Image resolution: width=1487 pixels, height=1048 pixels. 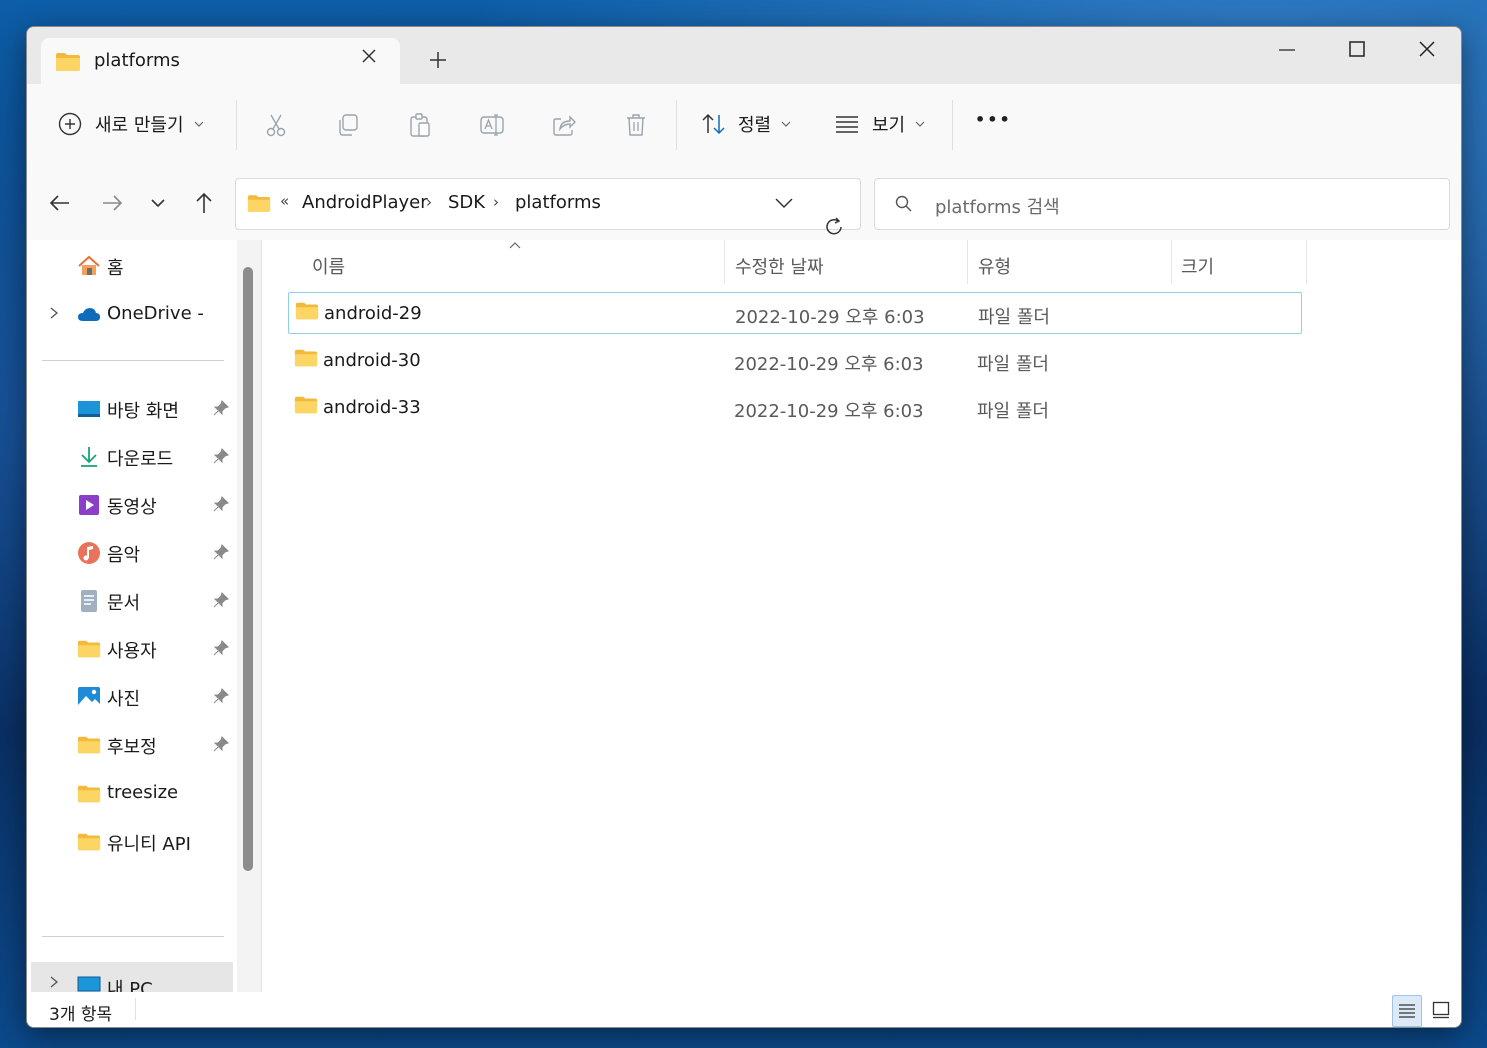 I want to click on copy-button, so click(x=348, y=125).